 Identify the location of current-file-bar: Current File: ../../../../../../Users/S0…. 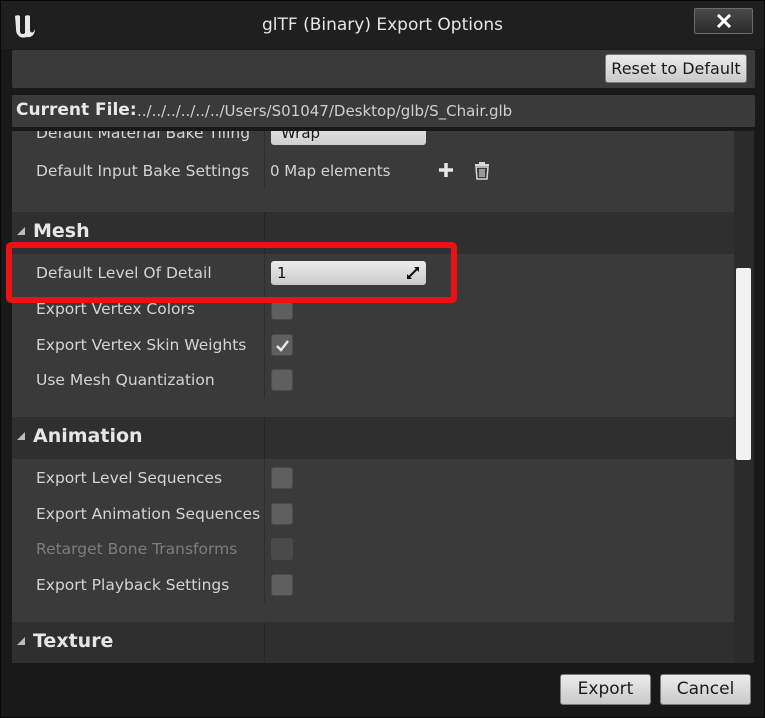
(383, 111).